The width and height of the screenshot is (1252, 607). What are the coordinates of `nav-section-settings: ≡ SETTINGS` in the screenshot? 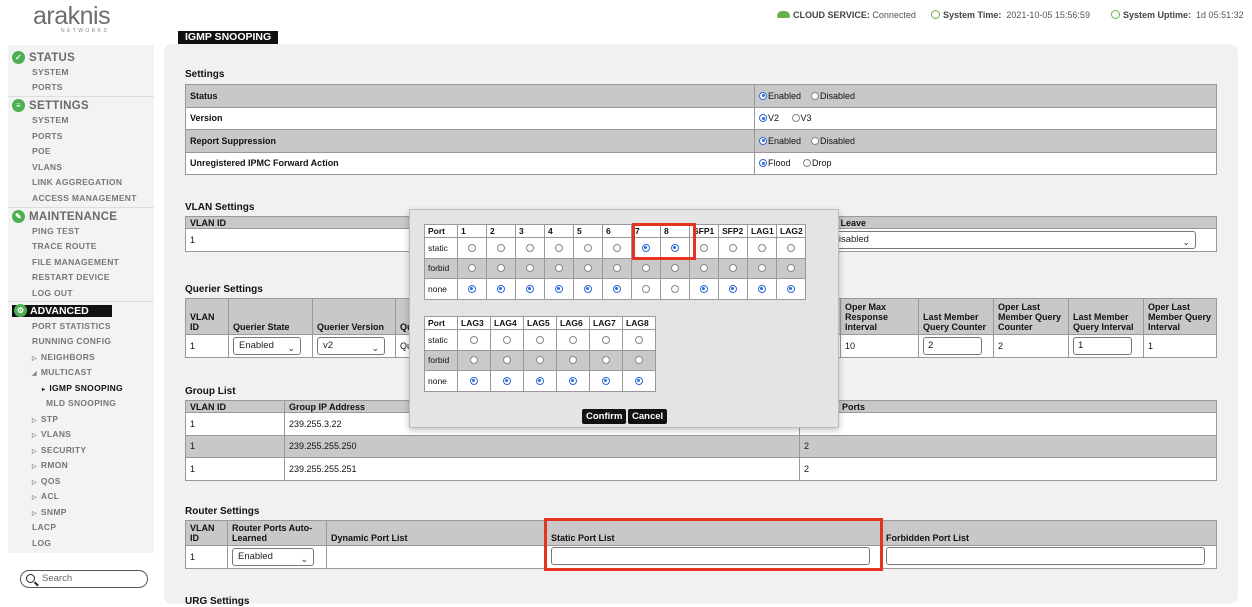 It's located at (50, 105).